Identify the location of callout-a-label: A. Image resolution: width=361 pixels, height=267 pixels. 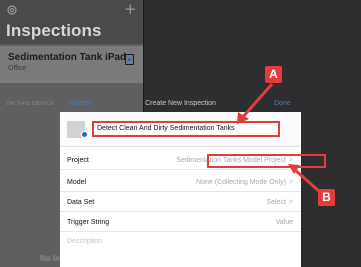
(273, 74).